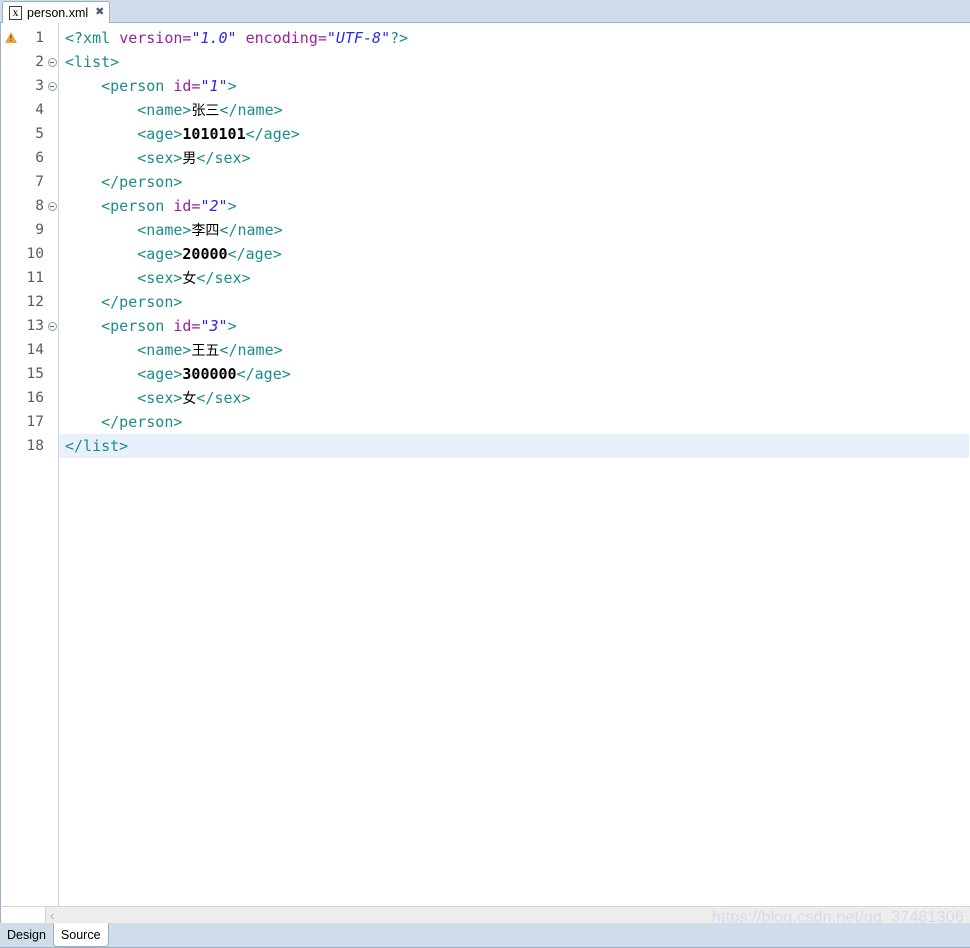  What do you see at coordinates (514, 350) in the screenshot?
I see `code-line: <name>王五</name>` at bounding box center [514, 350].